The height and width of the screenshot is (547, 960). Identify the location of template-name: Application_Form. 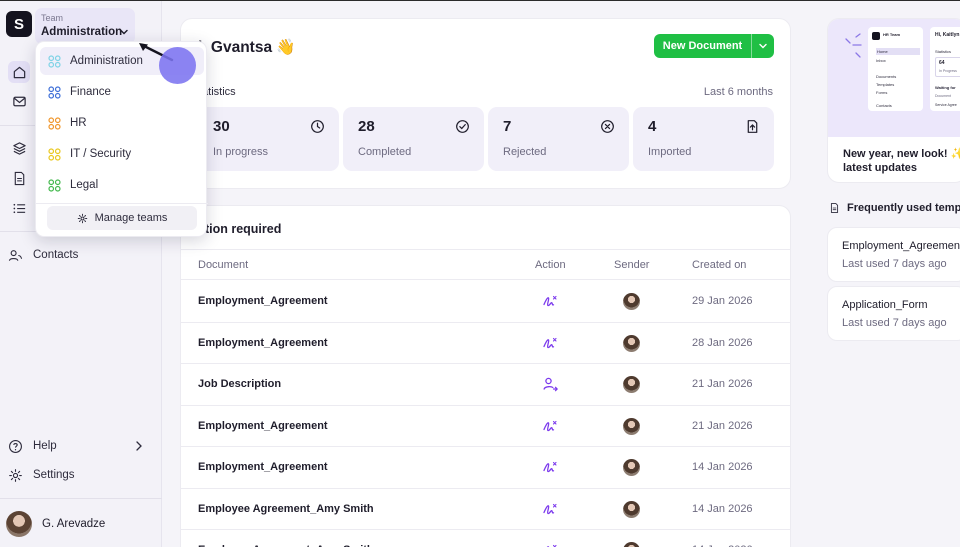
(885, 305).